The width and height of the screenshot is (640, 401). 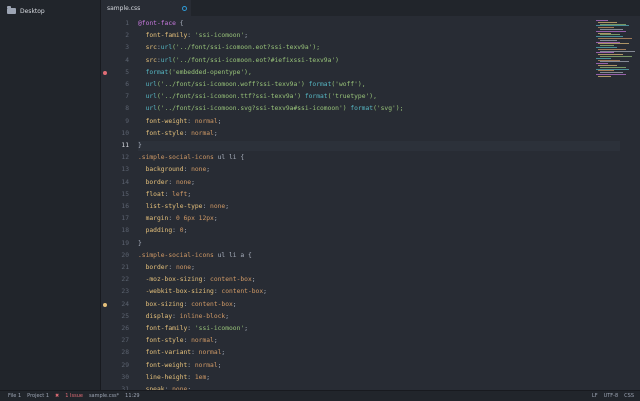 What do you see at coordinates (74, 396) in the screenshot?
I see `status-issues: 1 Issue` at bounding box center [74, 396].